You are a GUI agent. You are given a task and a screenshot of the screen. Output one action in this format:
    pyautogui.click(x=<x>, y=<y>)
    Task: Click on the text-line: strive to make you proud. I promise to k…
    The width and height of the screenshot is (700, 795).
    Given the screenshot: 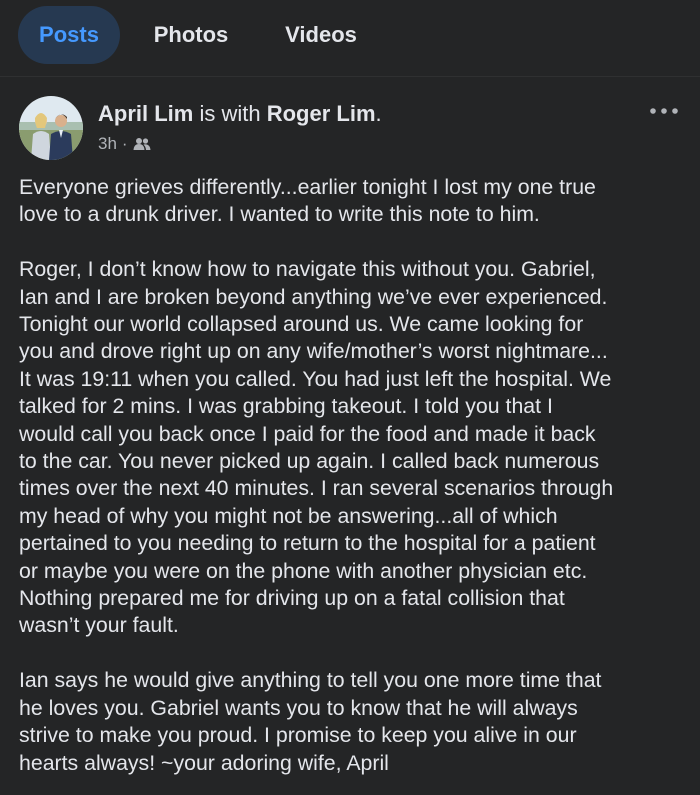 What is the action you would take?
    pyautogui.click(x=298, y=735)
    